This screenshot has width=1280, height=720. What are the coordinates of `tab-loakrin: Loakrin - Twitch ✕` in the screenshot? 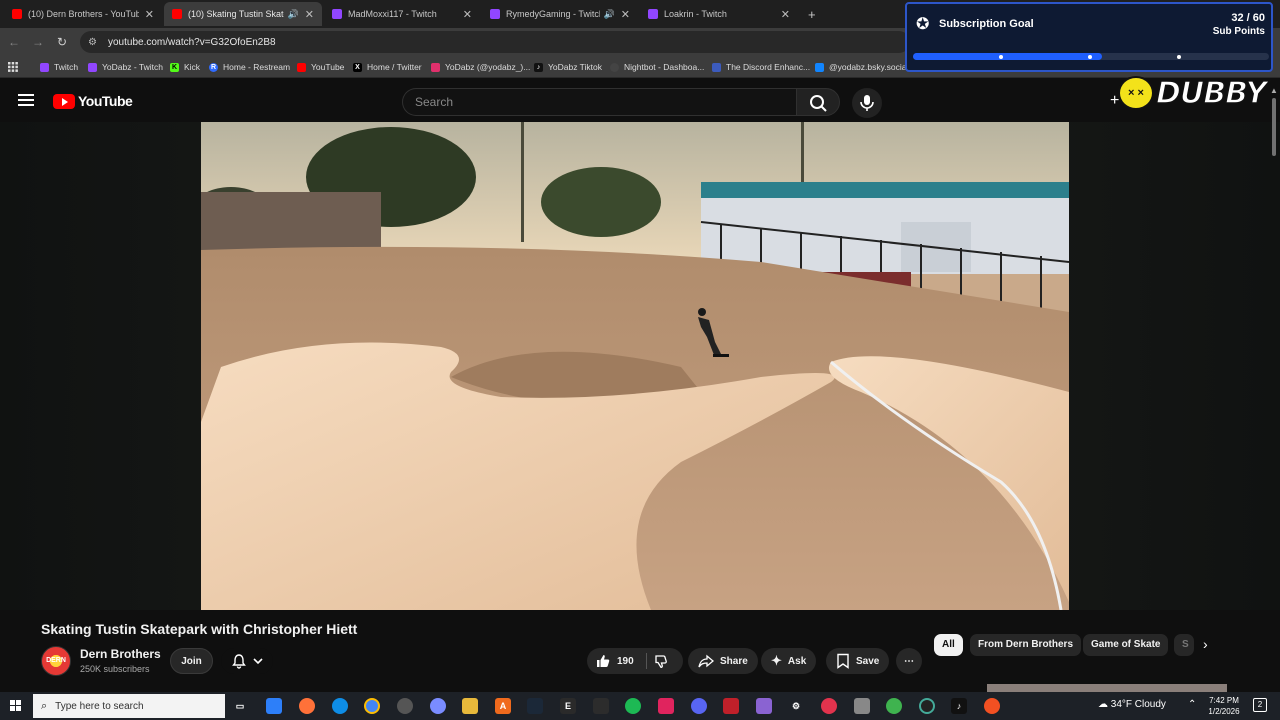 It's located at (719, 14).